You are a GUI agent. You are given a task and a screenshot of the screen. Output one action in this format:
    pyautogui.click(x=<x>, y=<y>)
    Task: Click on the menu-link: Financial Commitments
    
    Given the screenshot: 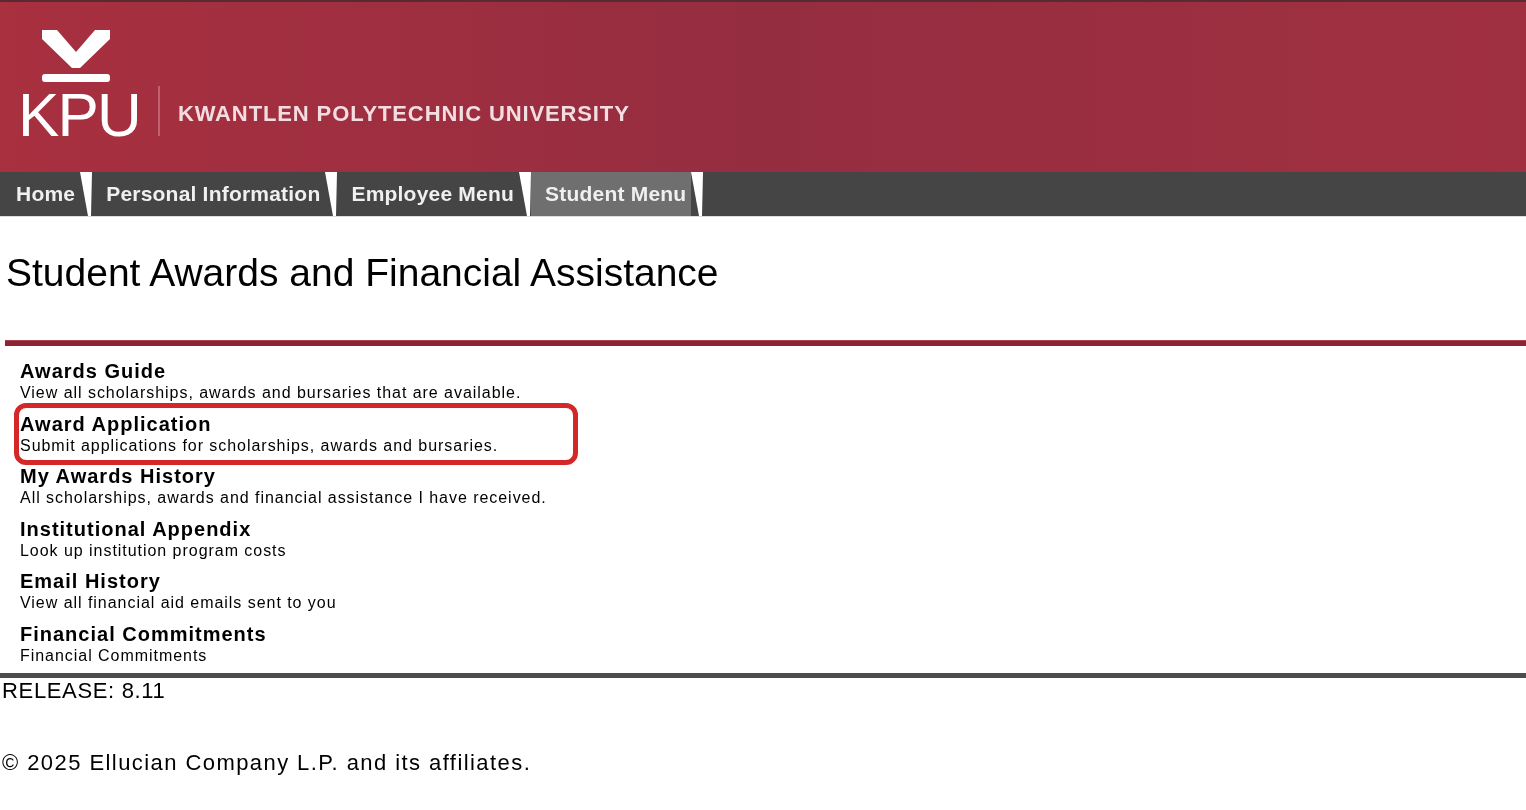 What is the action you would take?
    pyautogui.click(x=143, y=633)
    